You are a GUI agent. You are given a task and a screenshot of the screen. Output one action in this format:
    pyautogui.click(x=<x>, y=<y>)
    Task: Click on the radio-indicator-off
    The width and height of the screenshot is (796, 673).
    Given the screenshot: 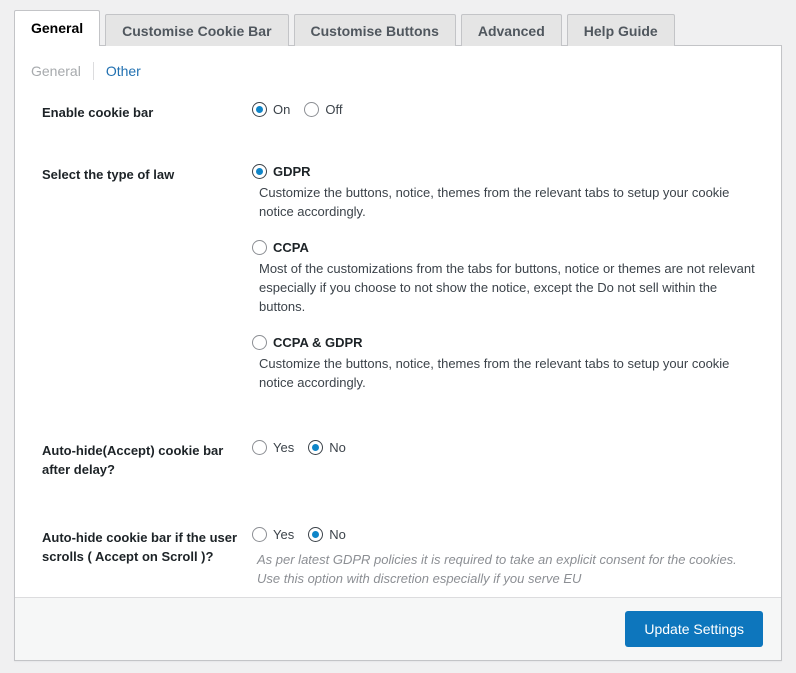 What is the action you would take?
    pyautogui.click(x=312, y=109)
    